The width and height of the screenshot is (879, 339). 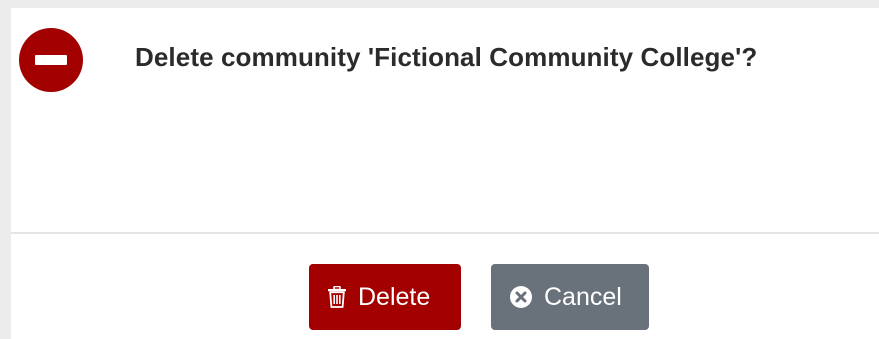 I want to click on close-circle-icon, so click(x=521, y=297).